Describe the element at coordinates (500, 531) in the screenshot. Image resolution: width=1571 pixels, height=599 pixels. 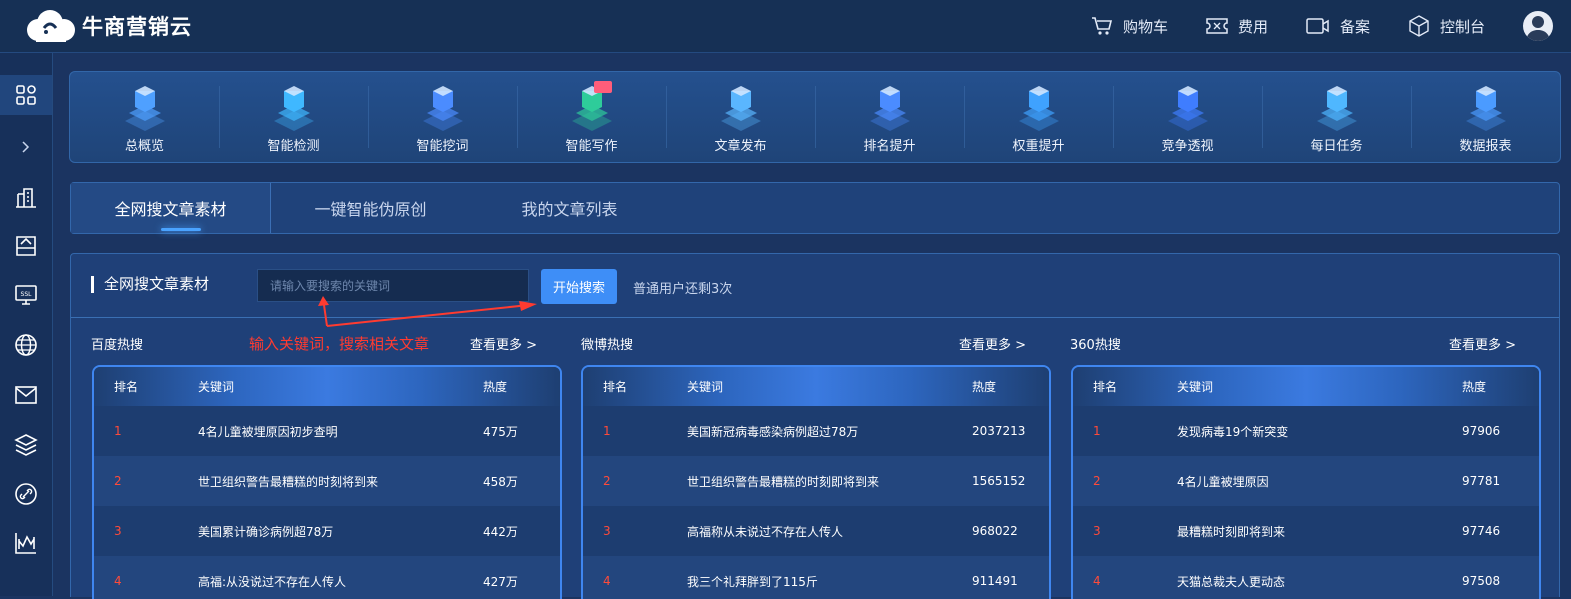
I see `heat-cell: 442万` at that location.